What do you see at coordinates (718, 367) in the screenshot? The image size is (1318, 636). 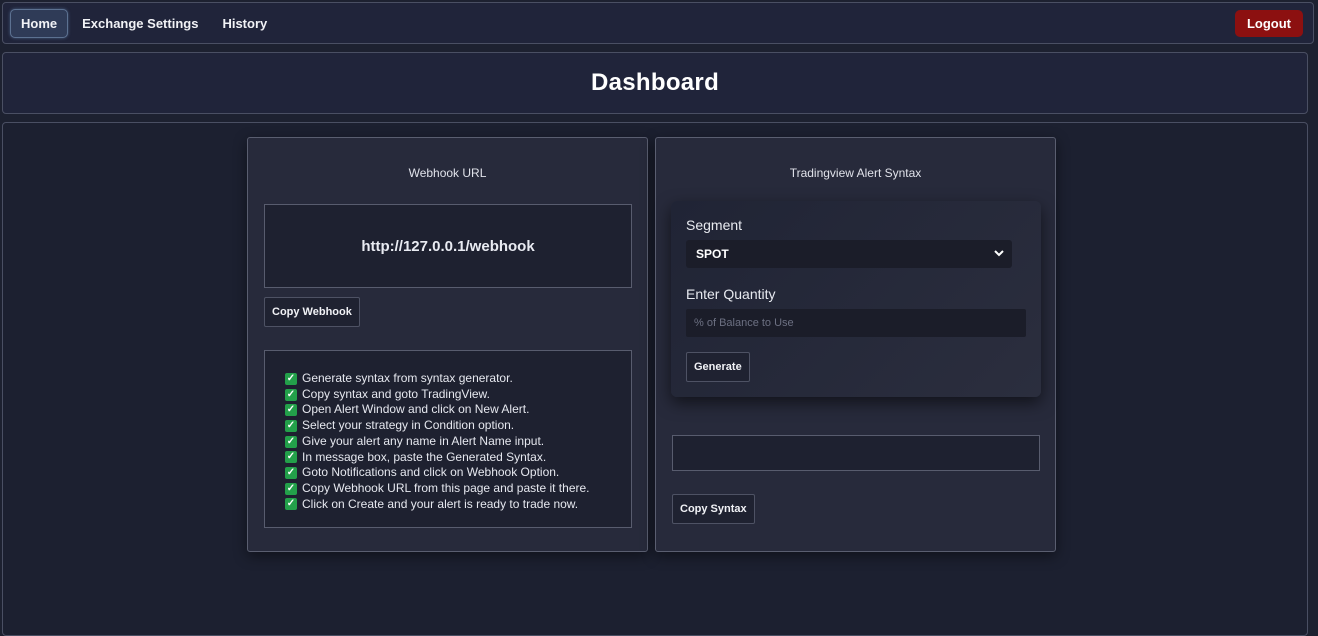 I see `generate-button: Generate` at bounding box center [718, 367].